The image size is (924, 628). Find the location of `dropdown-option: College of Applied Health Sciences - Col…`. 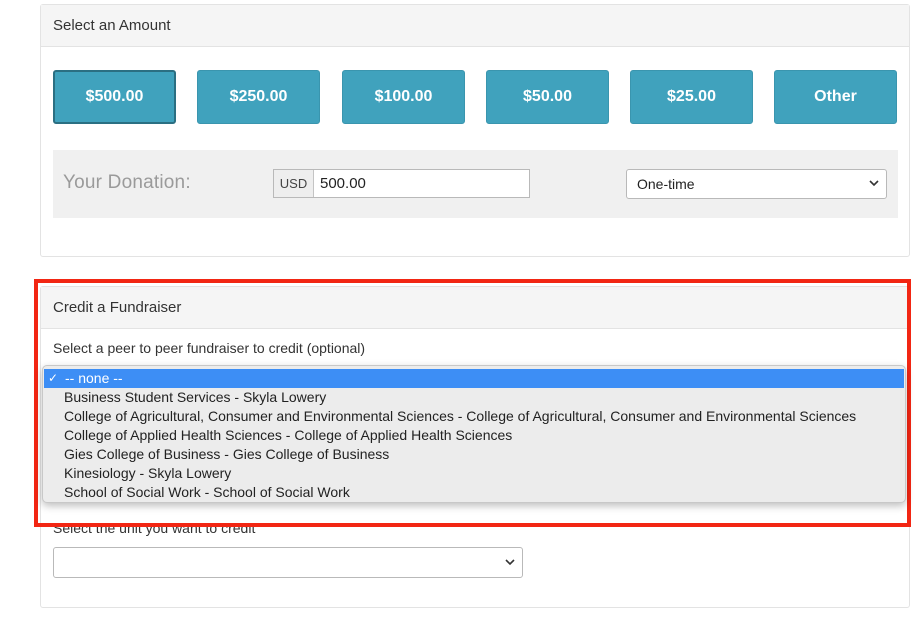

dropdown-option: College of Applied Health Sciences - Col… is located at coordinates (474, 435).